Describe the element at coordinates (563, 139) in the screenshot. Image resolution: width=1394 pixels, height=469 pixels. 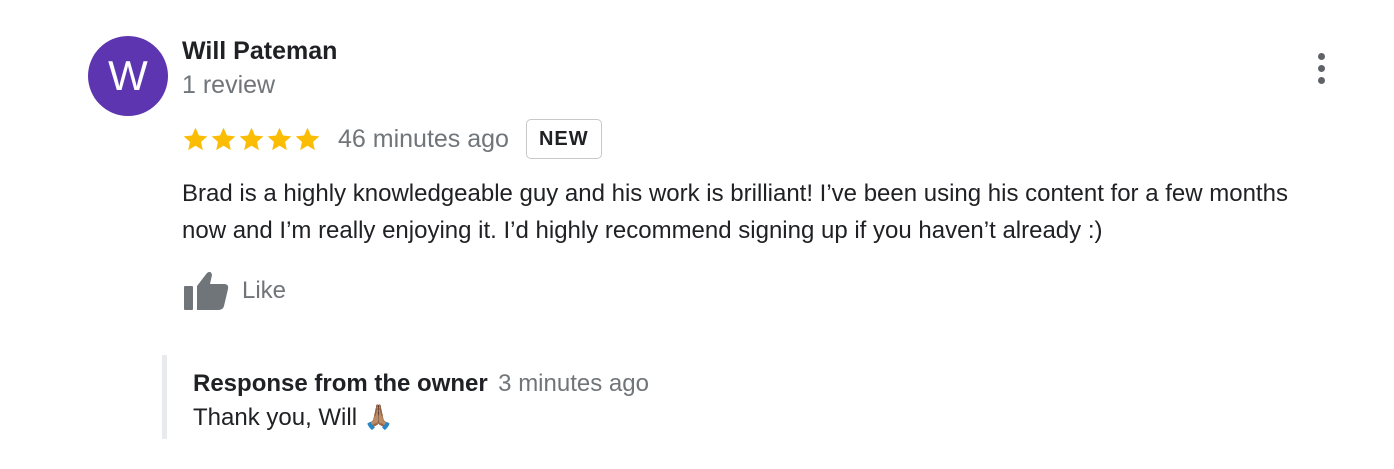
I see `new-badge: NEW` at that location.